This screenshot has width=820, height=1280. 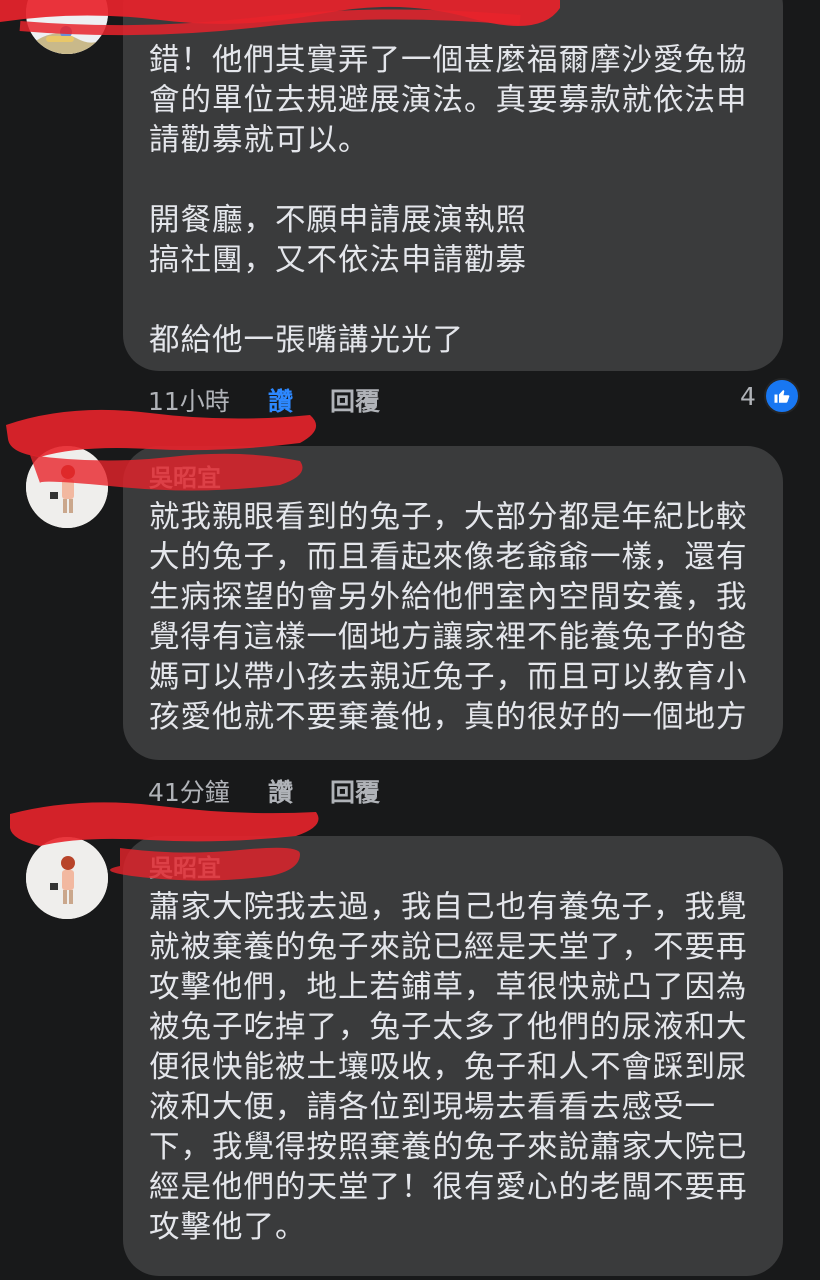 I want to click on comment-timestamp: 11小時, so click(x=208, y=400).